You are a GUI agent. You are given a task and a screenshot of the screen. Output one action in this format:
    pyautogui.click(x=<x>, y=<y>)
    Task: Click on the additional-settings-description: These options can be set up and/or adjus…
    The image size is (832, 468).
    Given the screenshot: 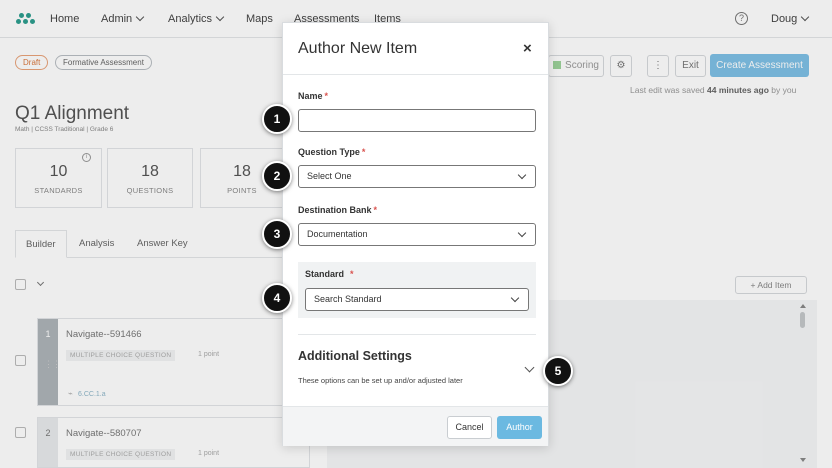 What is the action you would take?
    pyautogui.click(x=380, y=380)
    